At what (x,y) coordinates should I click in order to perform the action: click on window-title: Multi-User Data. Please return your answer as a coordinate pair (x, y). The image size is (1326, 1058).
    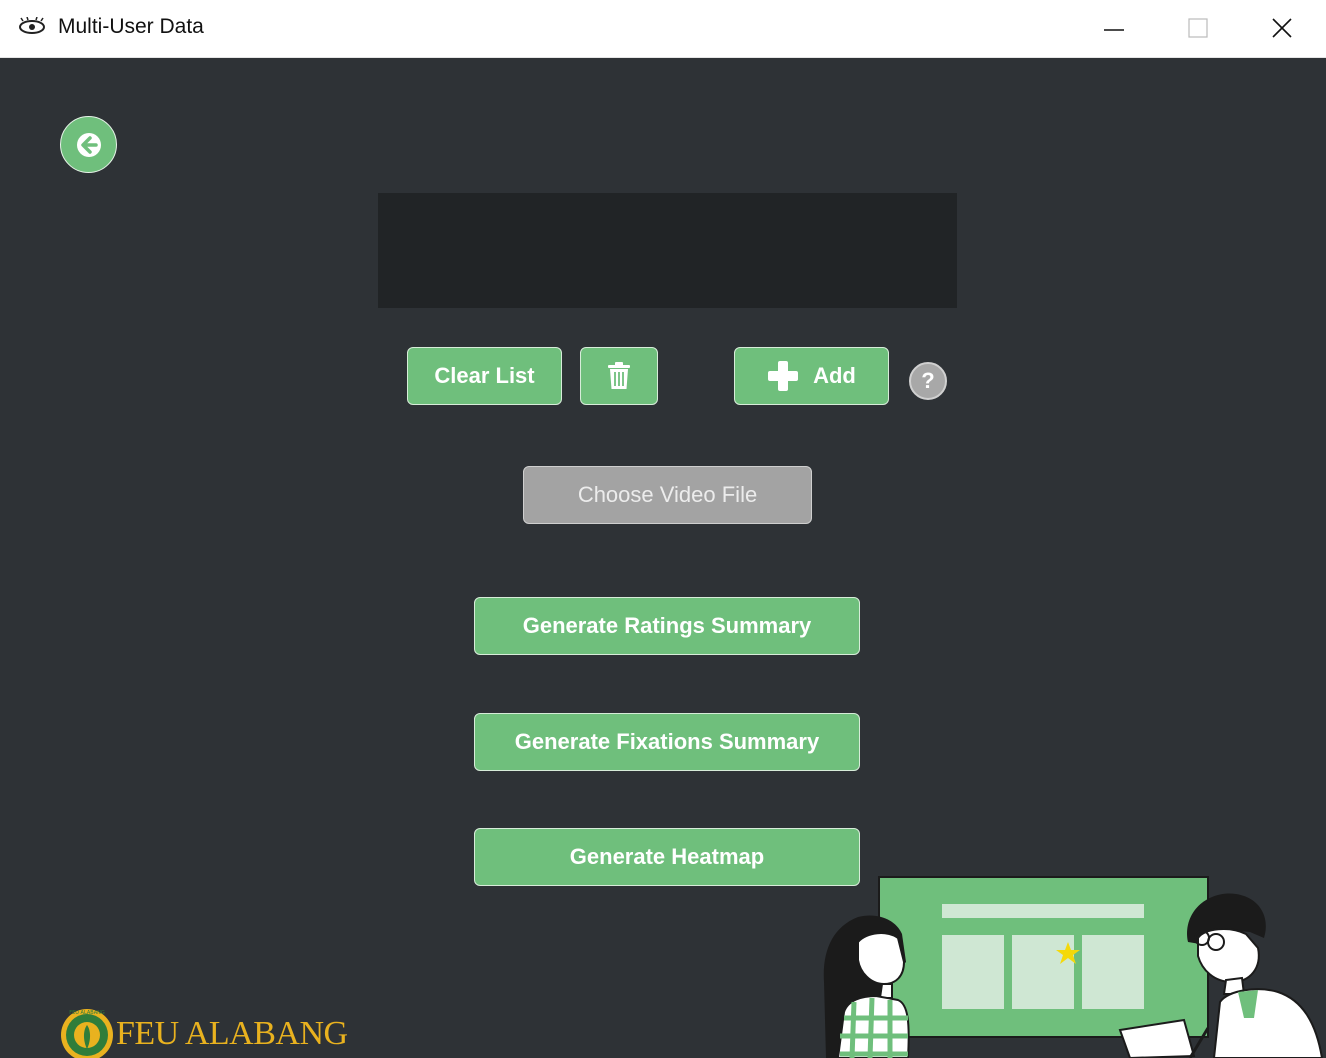
    Looking at the image, I should click on (131, 26).